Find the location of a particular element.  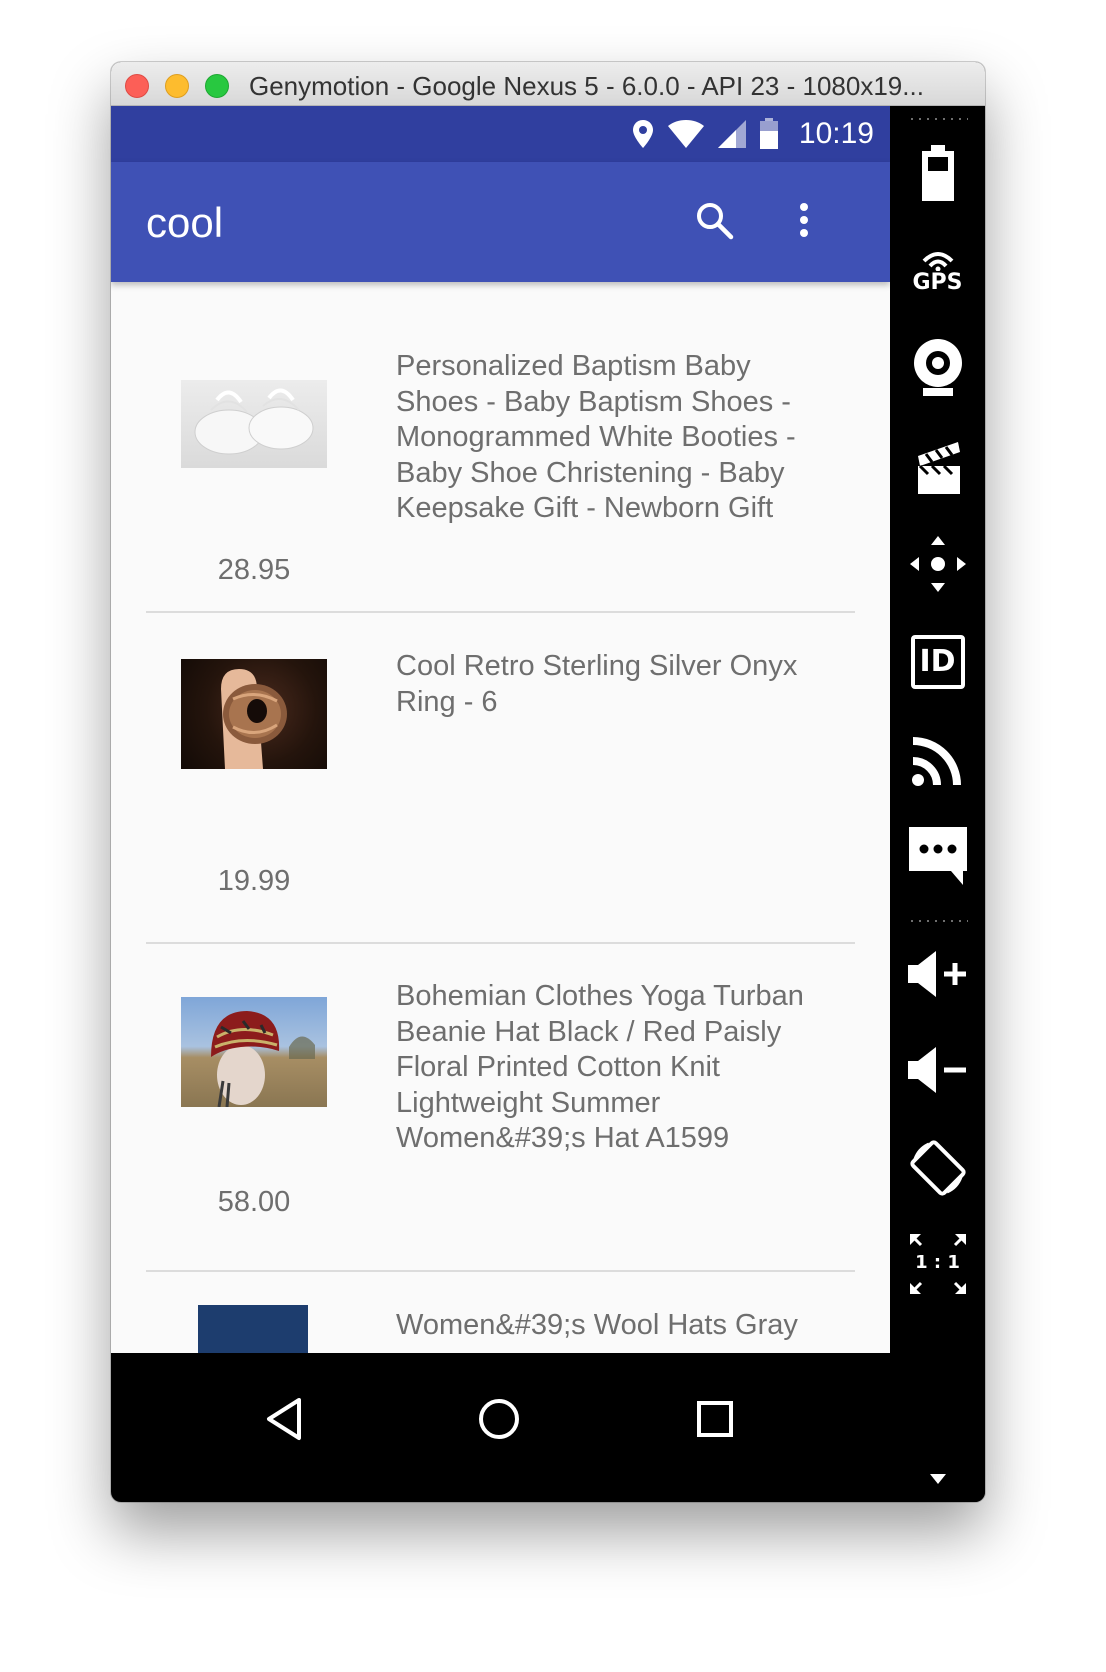

baby-shoes-image is located at coordinates (254, 421).